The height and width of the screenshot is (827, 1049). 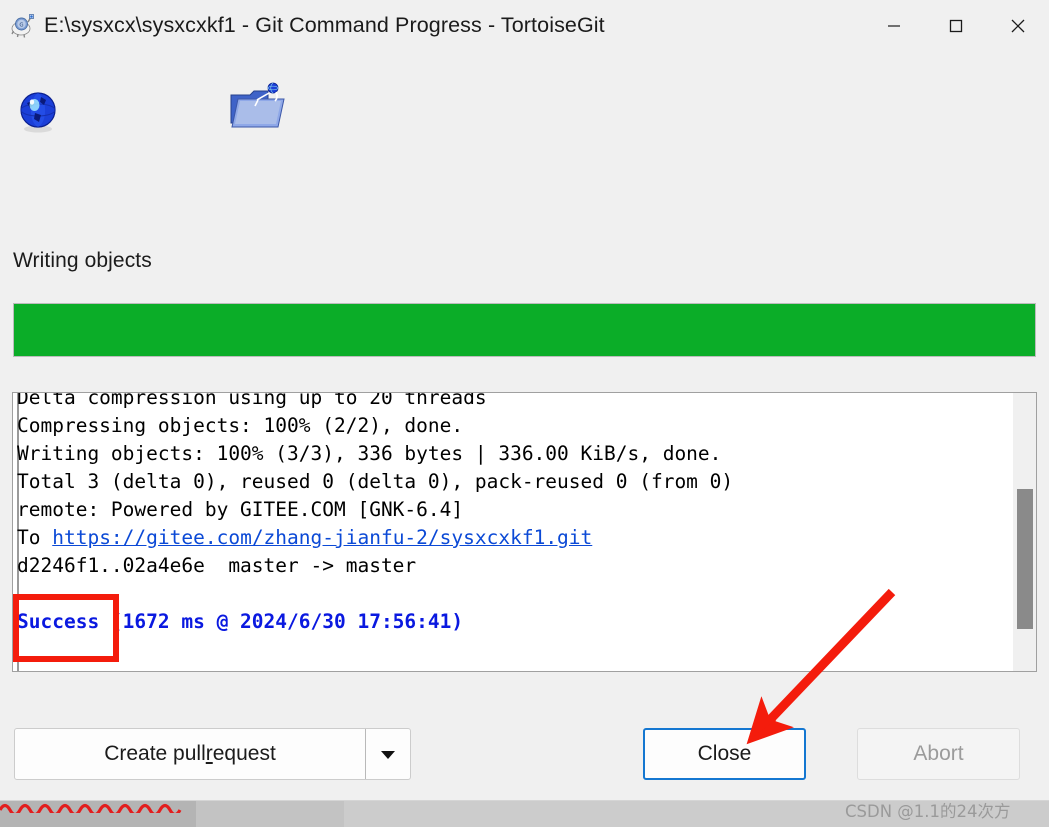 I want to click on progress-bar-fill, so click(x=524, y=330).